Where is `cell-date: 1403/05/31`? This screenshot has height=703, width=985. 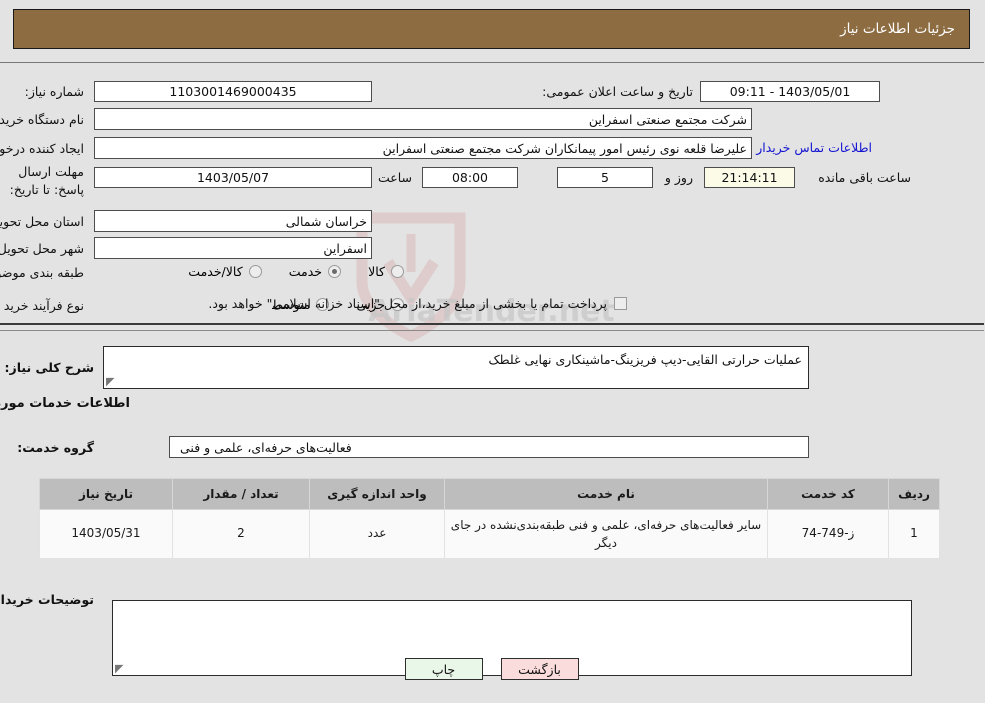 cell-date: 1403/05/31 is located at coordinates (107, 534).